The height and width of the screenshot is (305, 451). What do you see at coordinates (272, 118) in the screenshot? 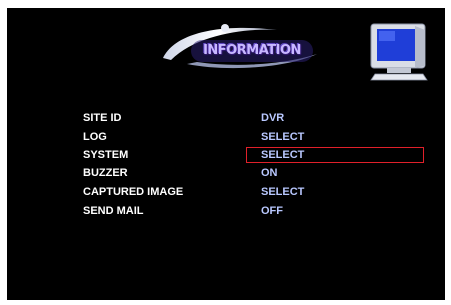
I see `menu-item-value: DVR` at bounding box center [272, 118].